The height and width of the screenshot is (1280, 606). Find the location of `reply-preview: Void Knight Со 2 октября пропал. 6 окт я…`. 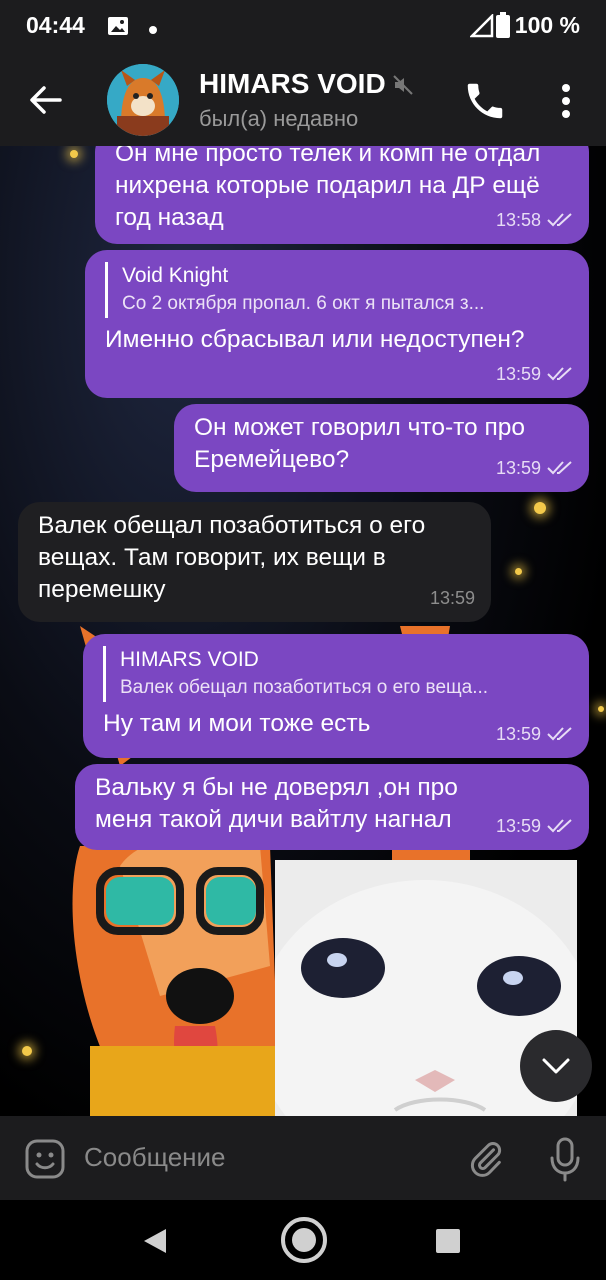

reply-preview: Void Knight Со 2 октября пропал. 6 окт я… is located at coordinates (337, 290).